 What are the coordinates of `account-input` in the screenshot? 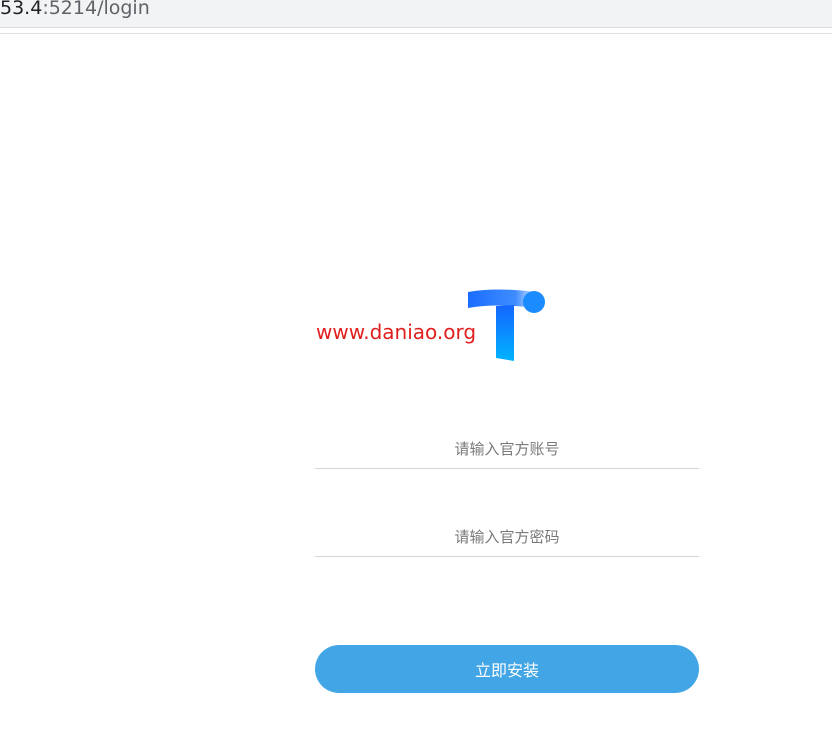 It's located at (507, 449).